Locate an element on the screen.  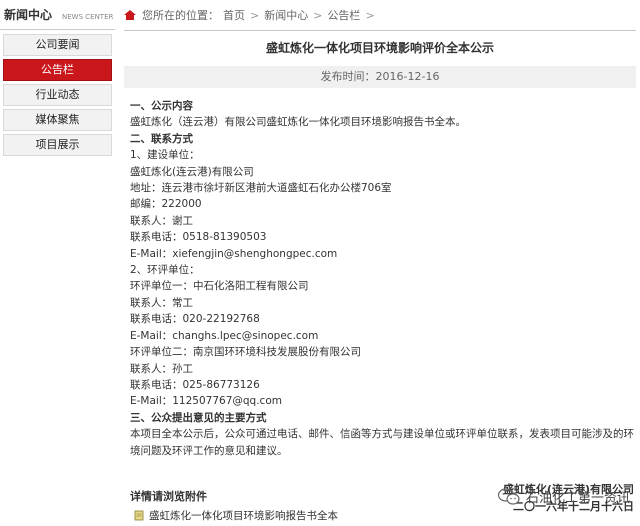
sidebar-menu: 公司要闻 公告栏 行业动态 媒体聚焦 项目展示 is located at coordinates (57, 95).